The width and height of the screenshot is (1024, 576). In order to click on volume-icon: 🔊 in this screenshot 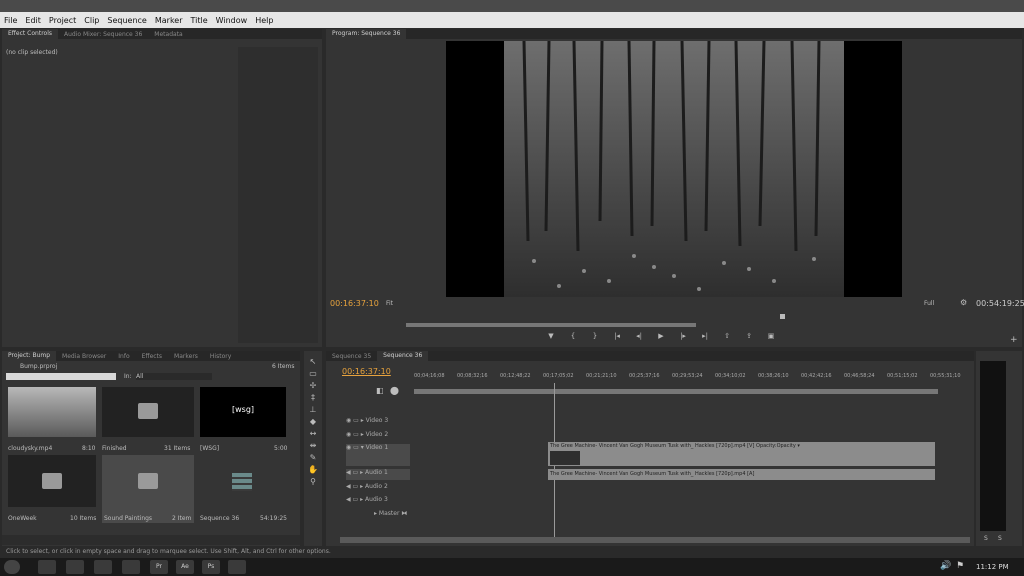, I will do `click(945, 566)`.